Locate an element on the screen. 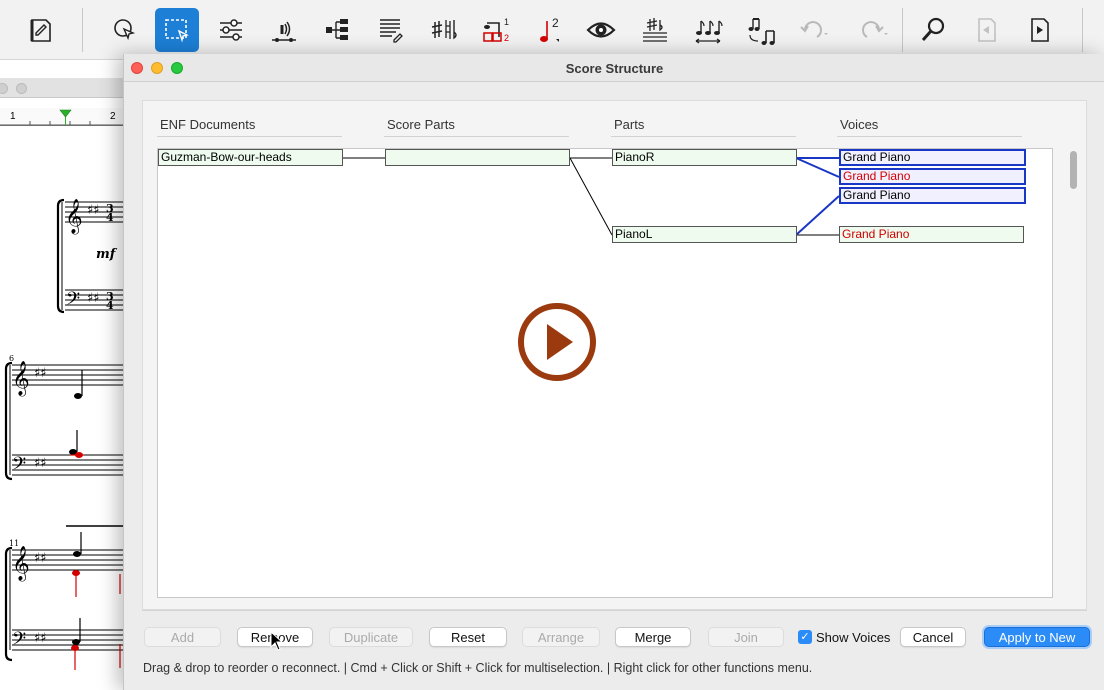 The width and height of the screenshot is (1104, 690). apply-to-new-button: Apply to New is located at coordinates (1037, 637).